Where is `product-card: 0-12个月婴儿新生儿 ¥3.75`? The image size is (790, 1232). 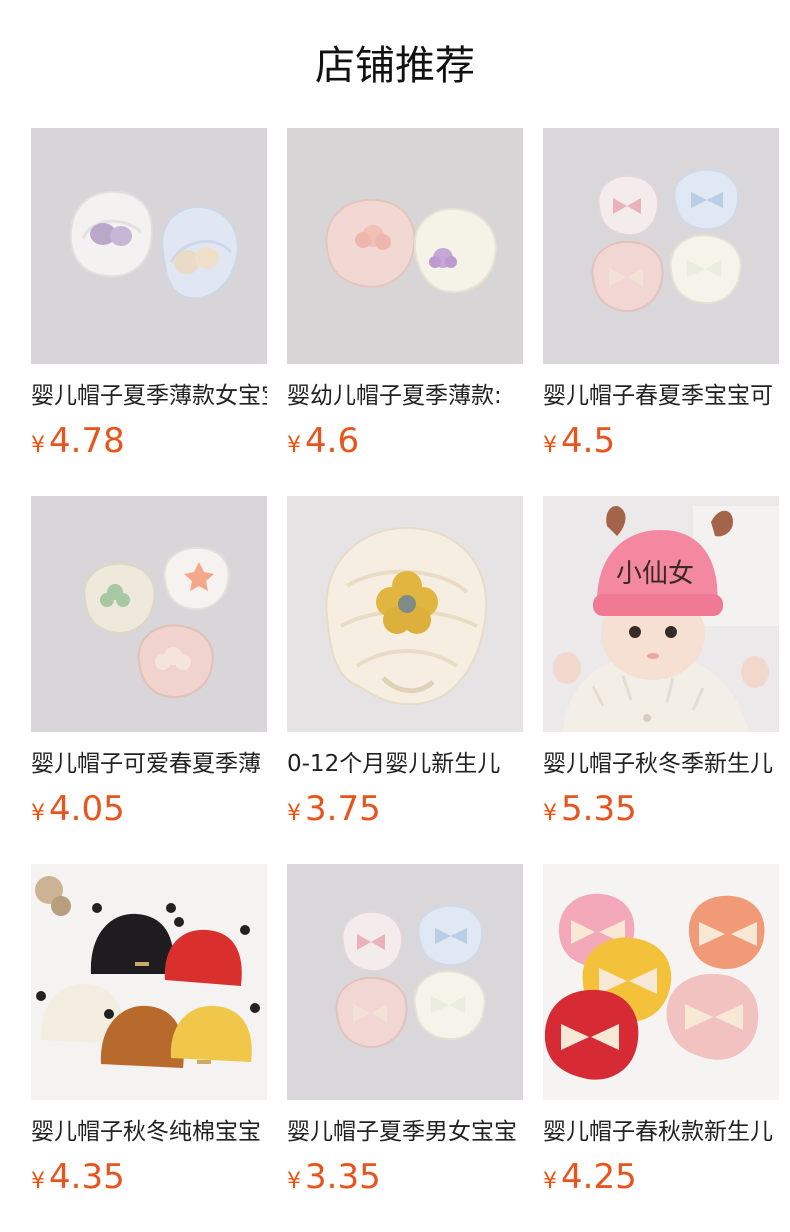
product-card: 0-12个月婴儿新生儿 ¥3.75 is located at coordinates (405, 664).